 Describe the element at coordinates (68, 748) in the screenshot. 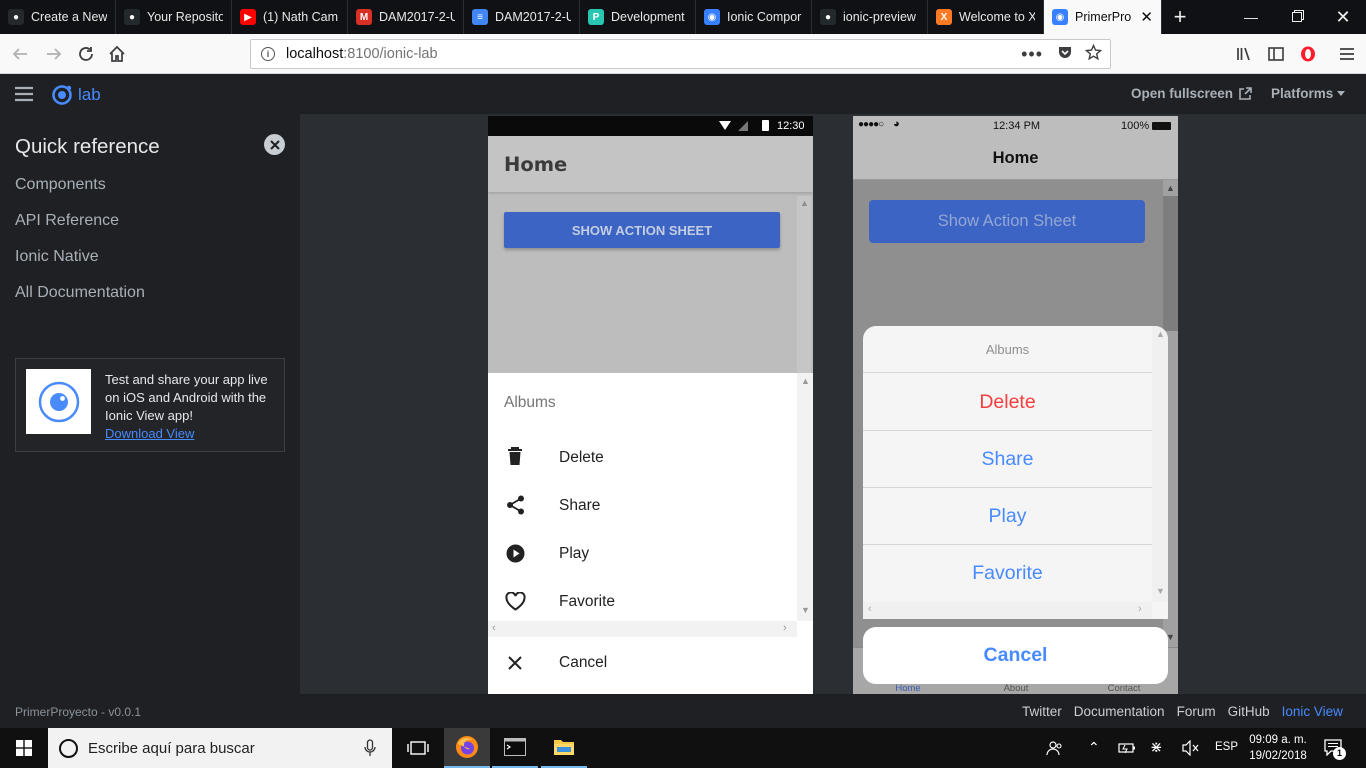

I see `cortana-icon` at that location.